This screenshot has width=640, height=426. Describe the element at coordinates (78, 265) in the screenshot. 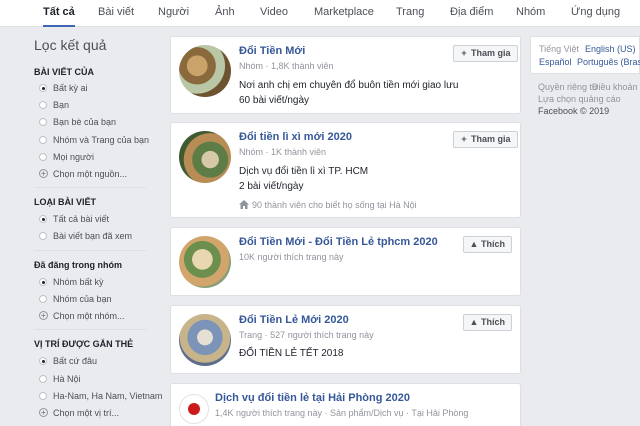

I see `filter-heading-posted-in-group: Đã đăng trong nhóm` at that location.